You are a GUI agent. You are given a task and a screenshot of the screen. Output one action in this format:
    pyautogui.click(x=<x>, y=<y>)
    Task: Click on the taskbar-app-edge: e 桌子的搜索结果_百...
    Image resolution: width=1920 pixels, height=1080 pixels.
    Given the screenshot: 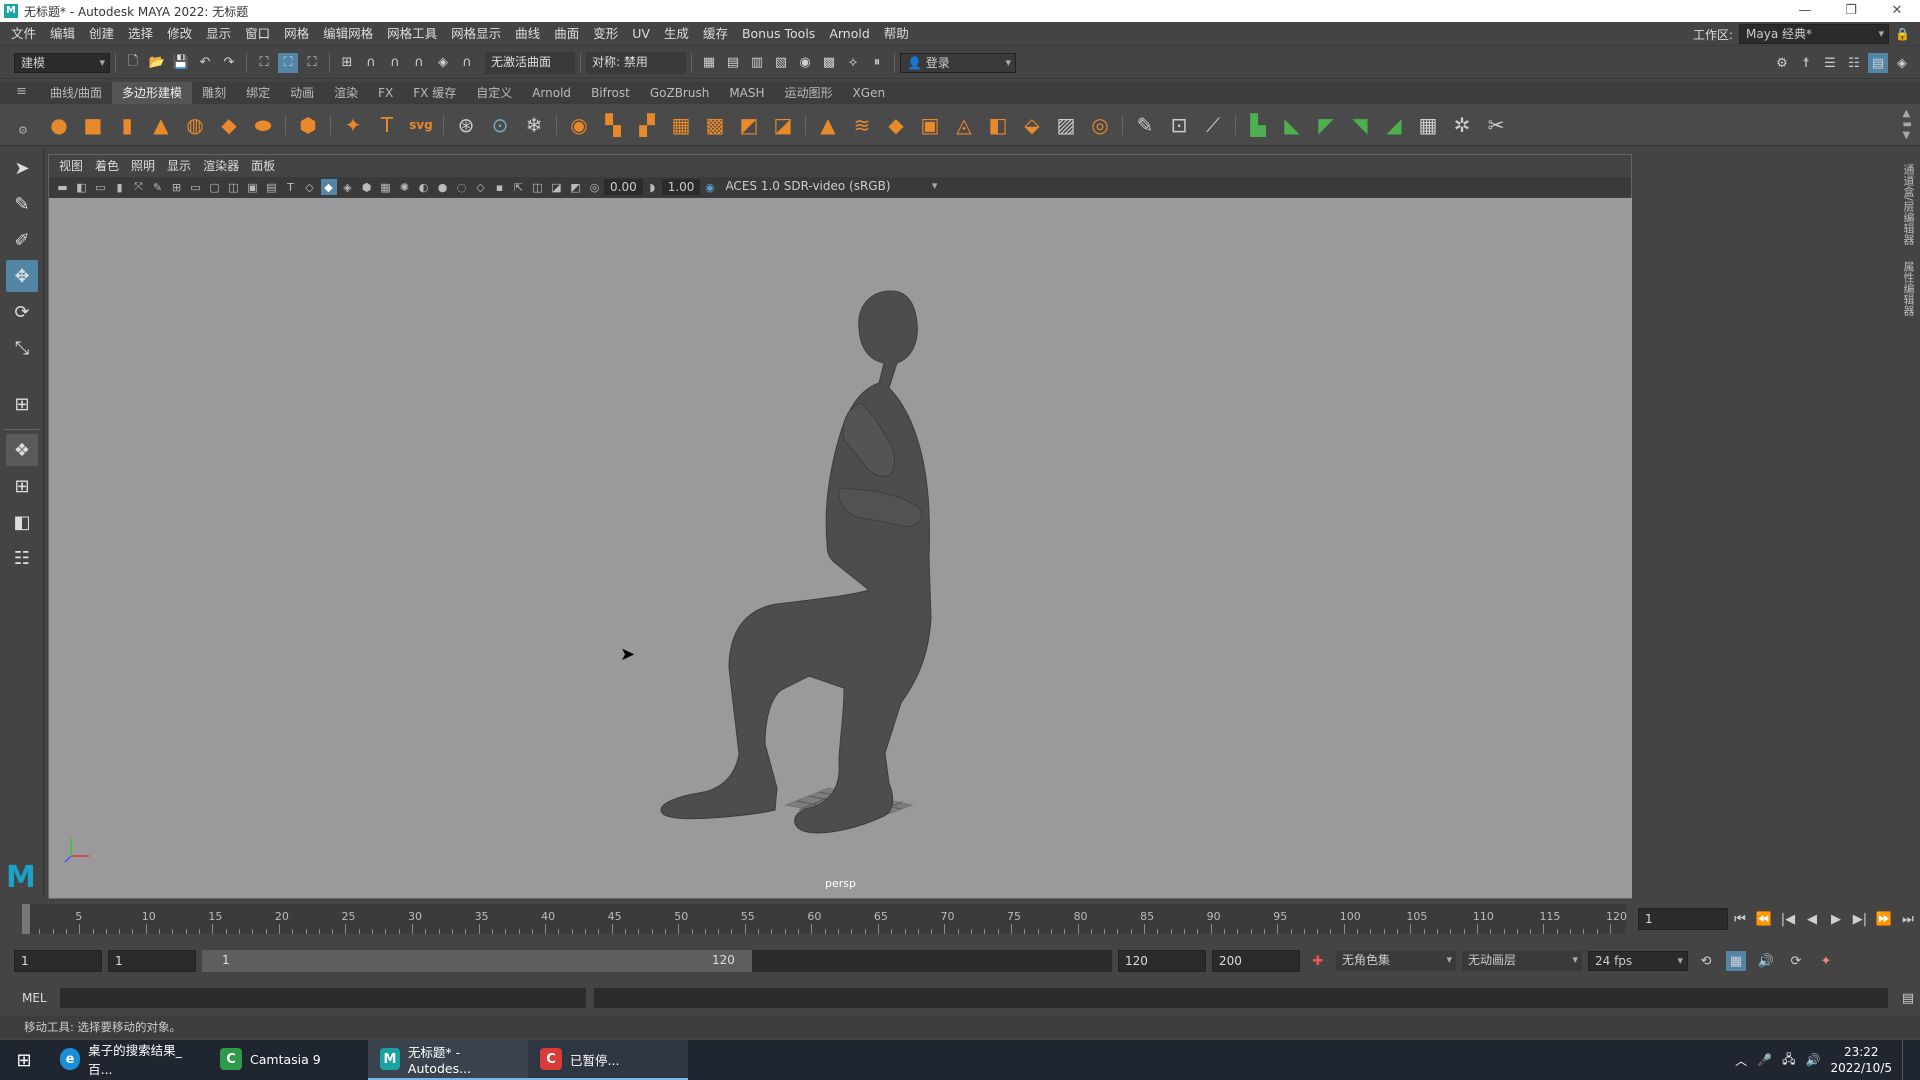 What is the action you would take?
    pyautogui.click(x=128, y=1060)
    